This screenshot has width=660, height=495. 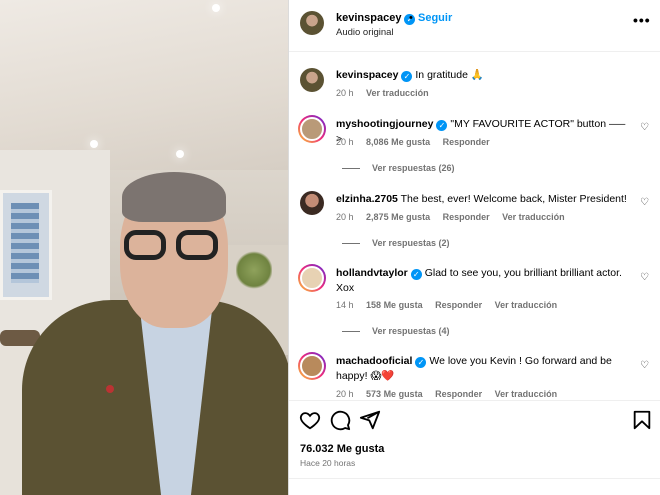 What do you see at coordinates (396, 243) in the screenshot?
I see `view-replies-button: Ver respuestas (2)` at bounding box center [396, 243].